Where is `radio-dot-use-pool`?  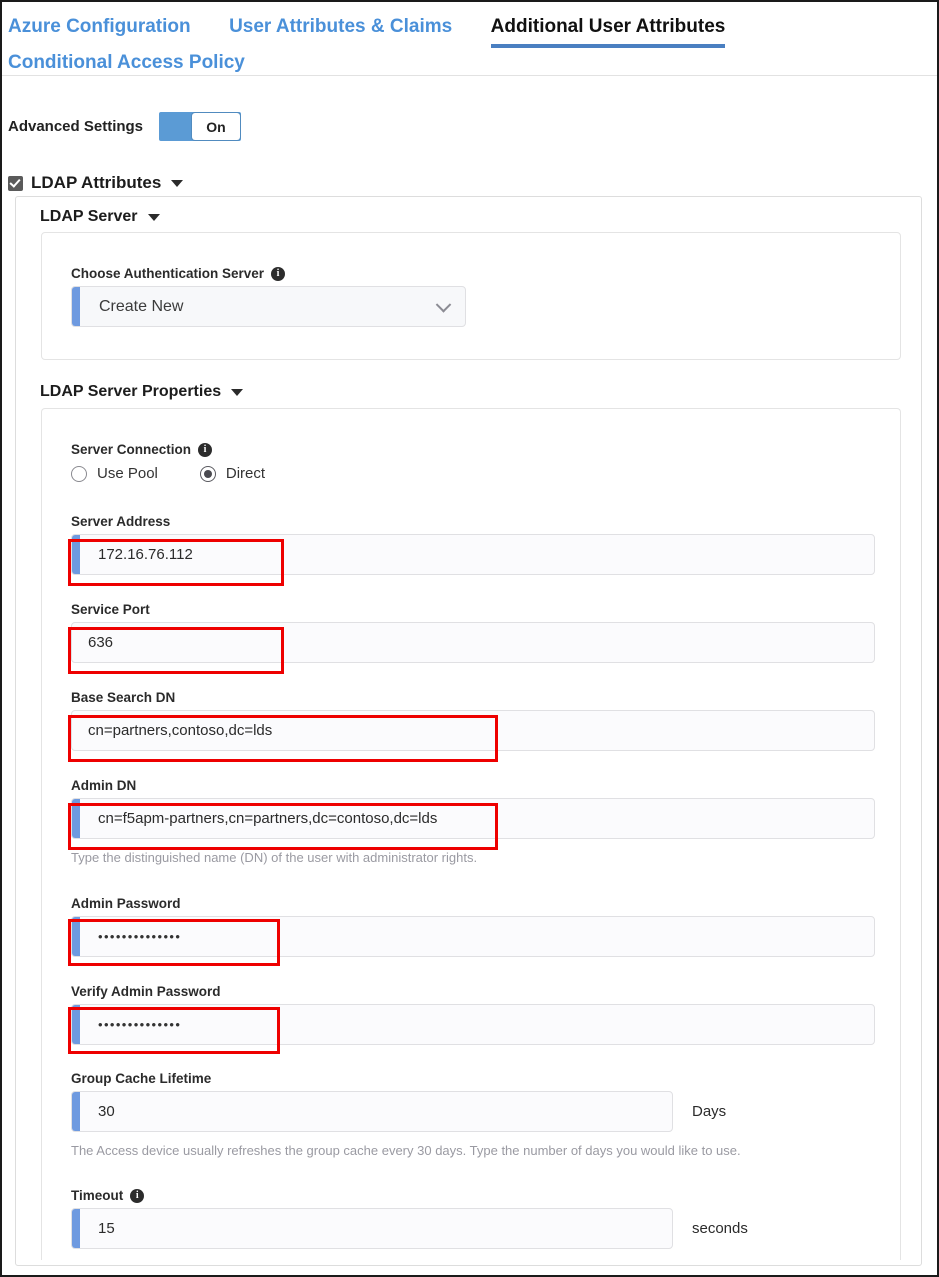 radio-dot-use-pool is located at coordinates (79, 473).